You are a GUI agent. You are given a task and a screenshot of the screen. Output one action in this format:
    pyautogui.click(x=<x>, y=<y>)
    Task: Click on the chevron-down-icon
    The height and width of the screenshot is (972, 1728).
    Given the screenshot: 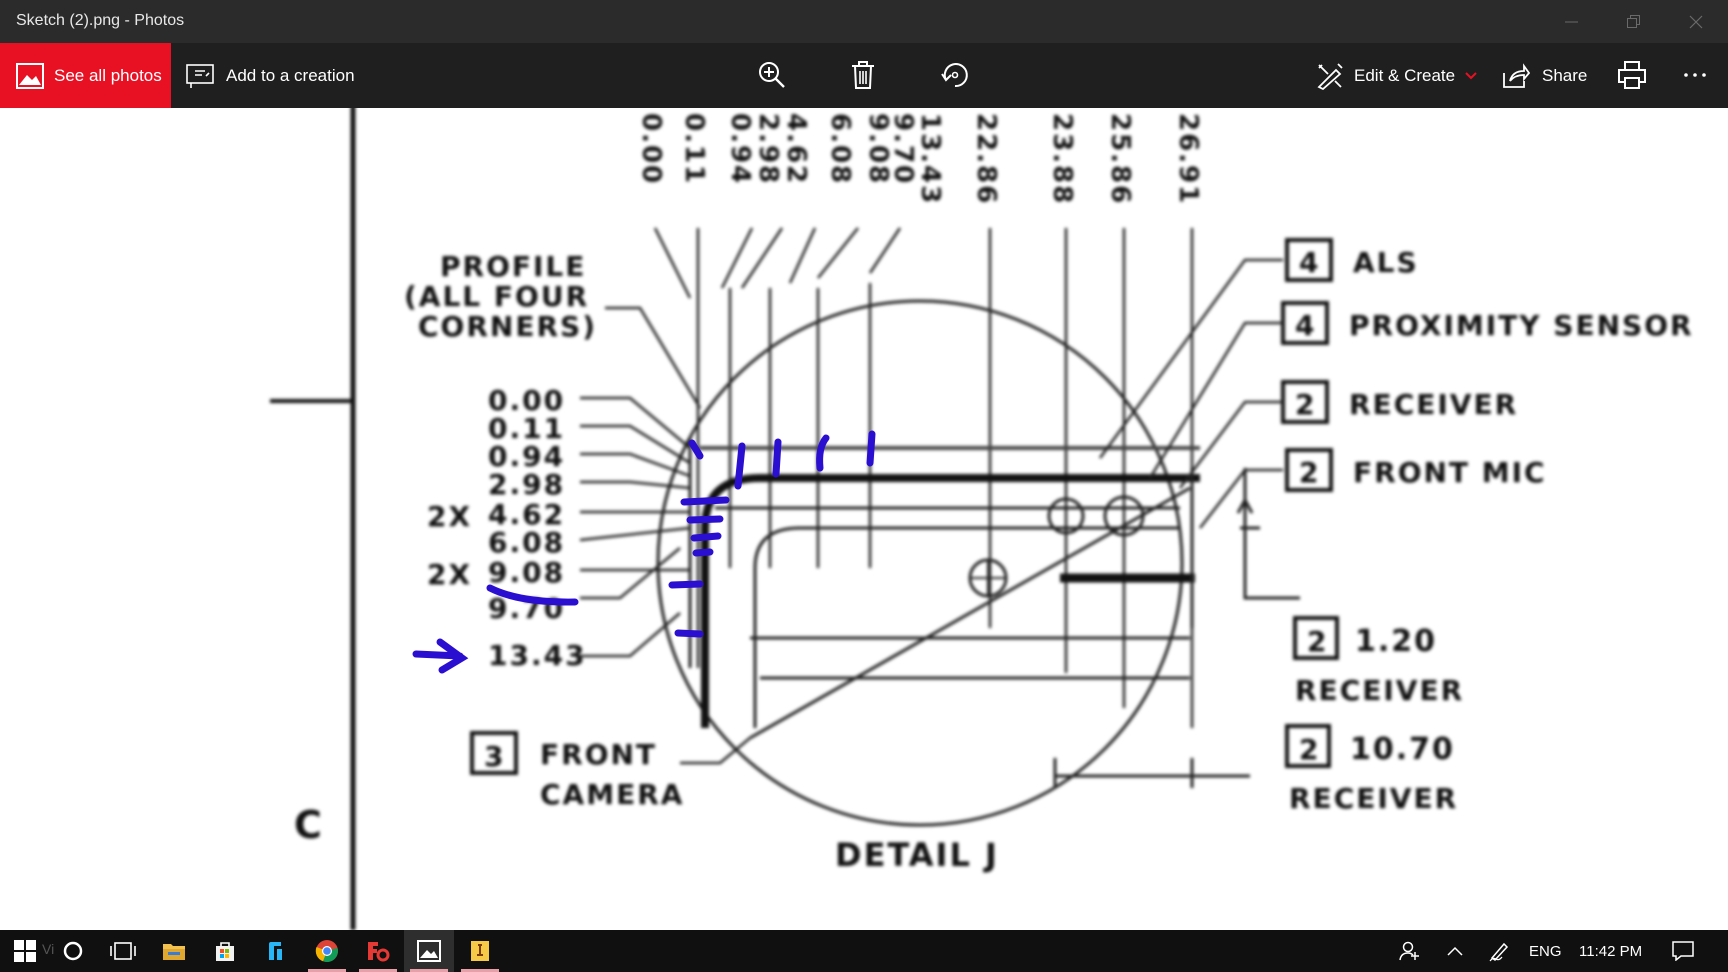 What is the action you would take?
    pyautogui.click(x=1471, y=75)
    